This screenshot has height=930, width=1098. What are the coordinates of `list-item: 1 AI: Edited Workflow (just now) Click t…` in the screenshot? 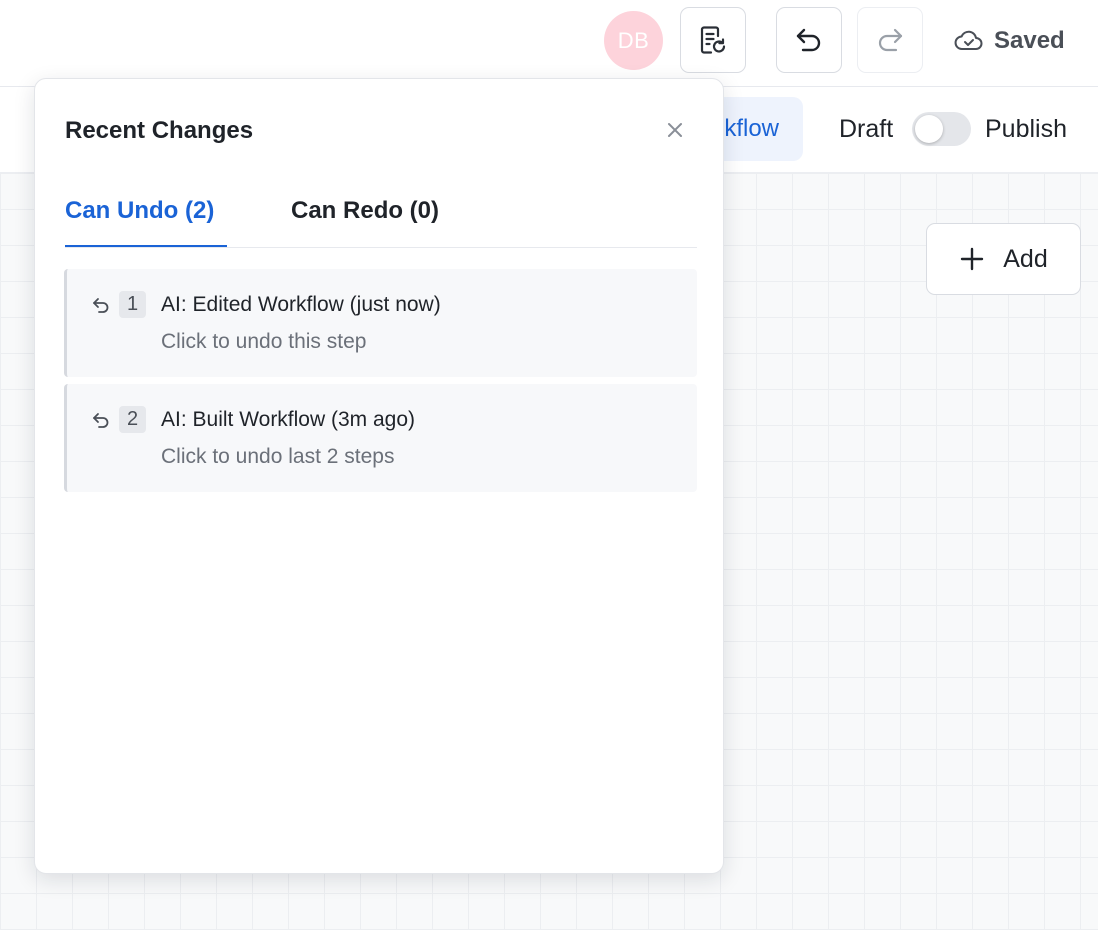 It's located at (380, 323).